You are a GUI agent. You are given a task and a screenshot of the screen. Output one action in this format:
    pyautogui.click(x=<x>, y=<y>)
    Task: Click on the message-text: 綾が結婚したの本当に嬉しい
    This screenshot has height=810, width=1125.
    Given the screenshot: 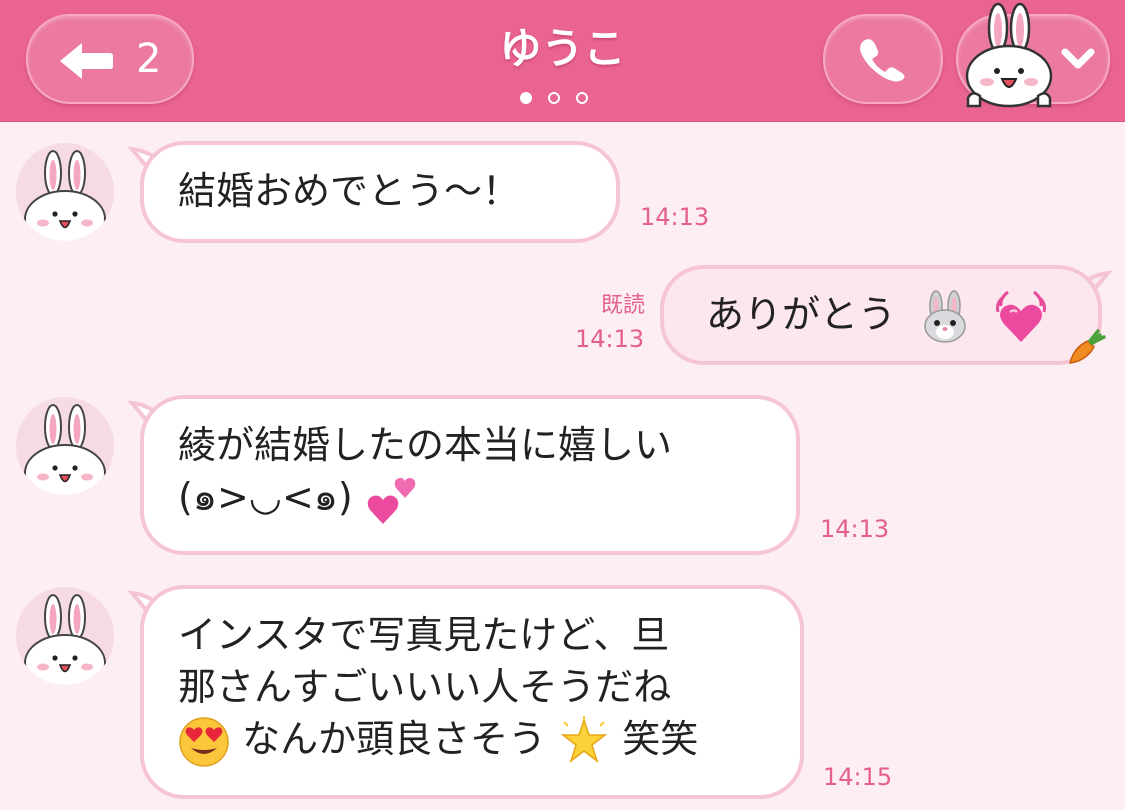 What is the action you would take?
    pyautogui.click(x=425, y=445)
    